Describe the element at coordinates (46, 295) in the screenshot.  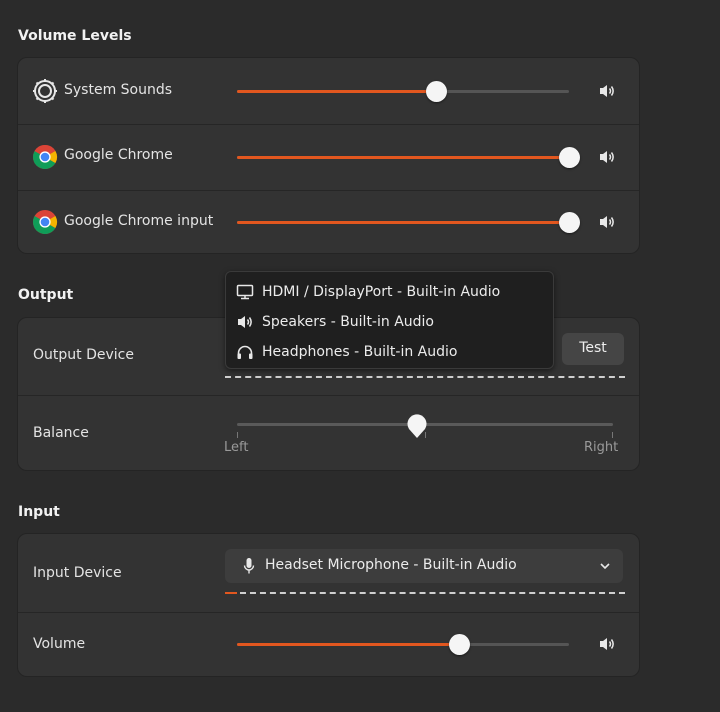
I see `output-heading: Output` at that location.